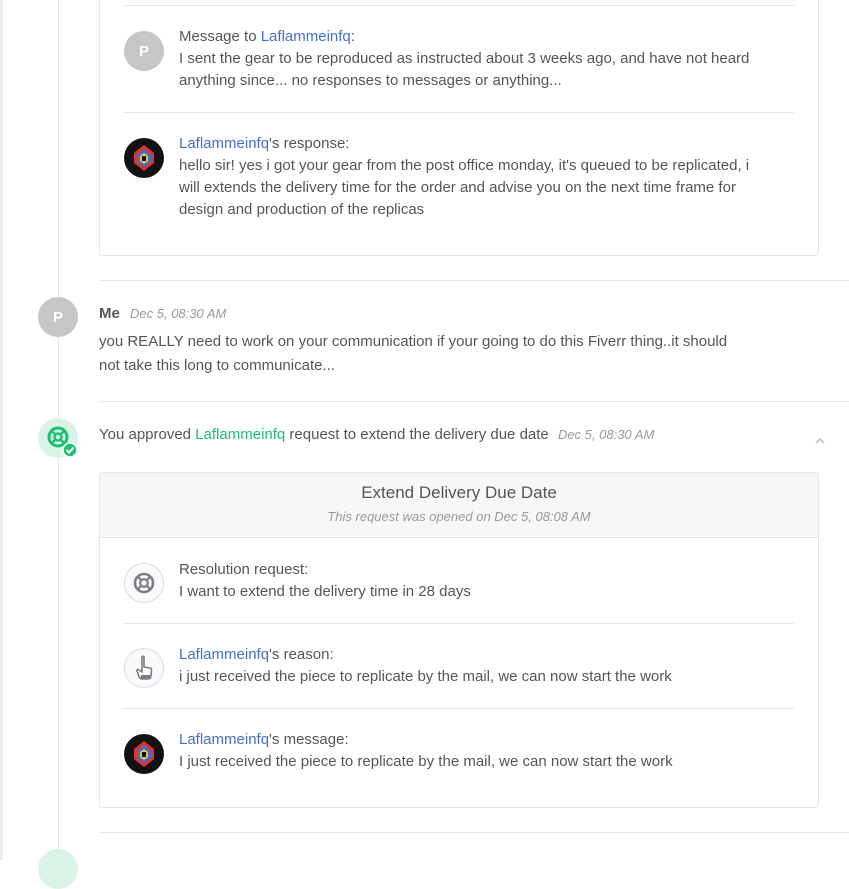 The width and height of the screenshot is (849, 889). Describe the element at coordinates (417, 434) in the screenshot. I see `approval-suffix: request to extend the delivery due date` at that location.